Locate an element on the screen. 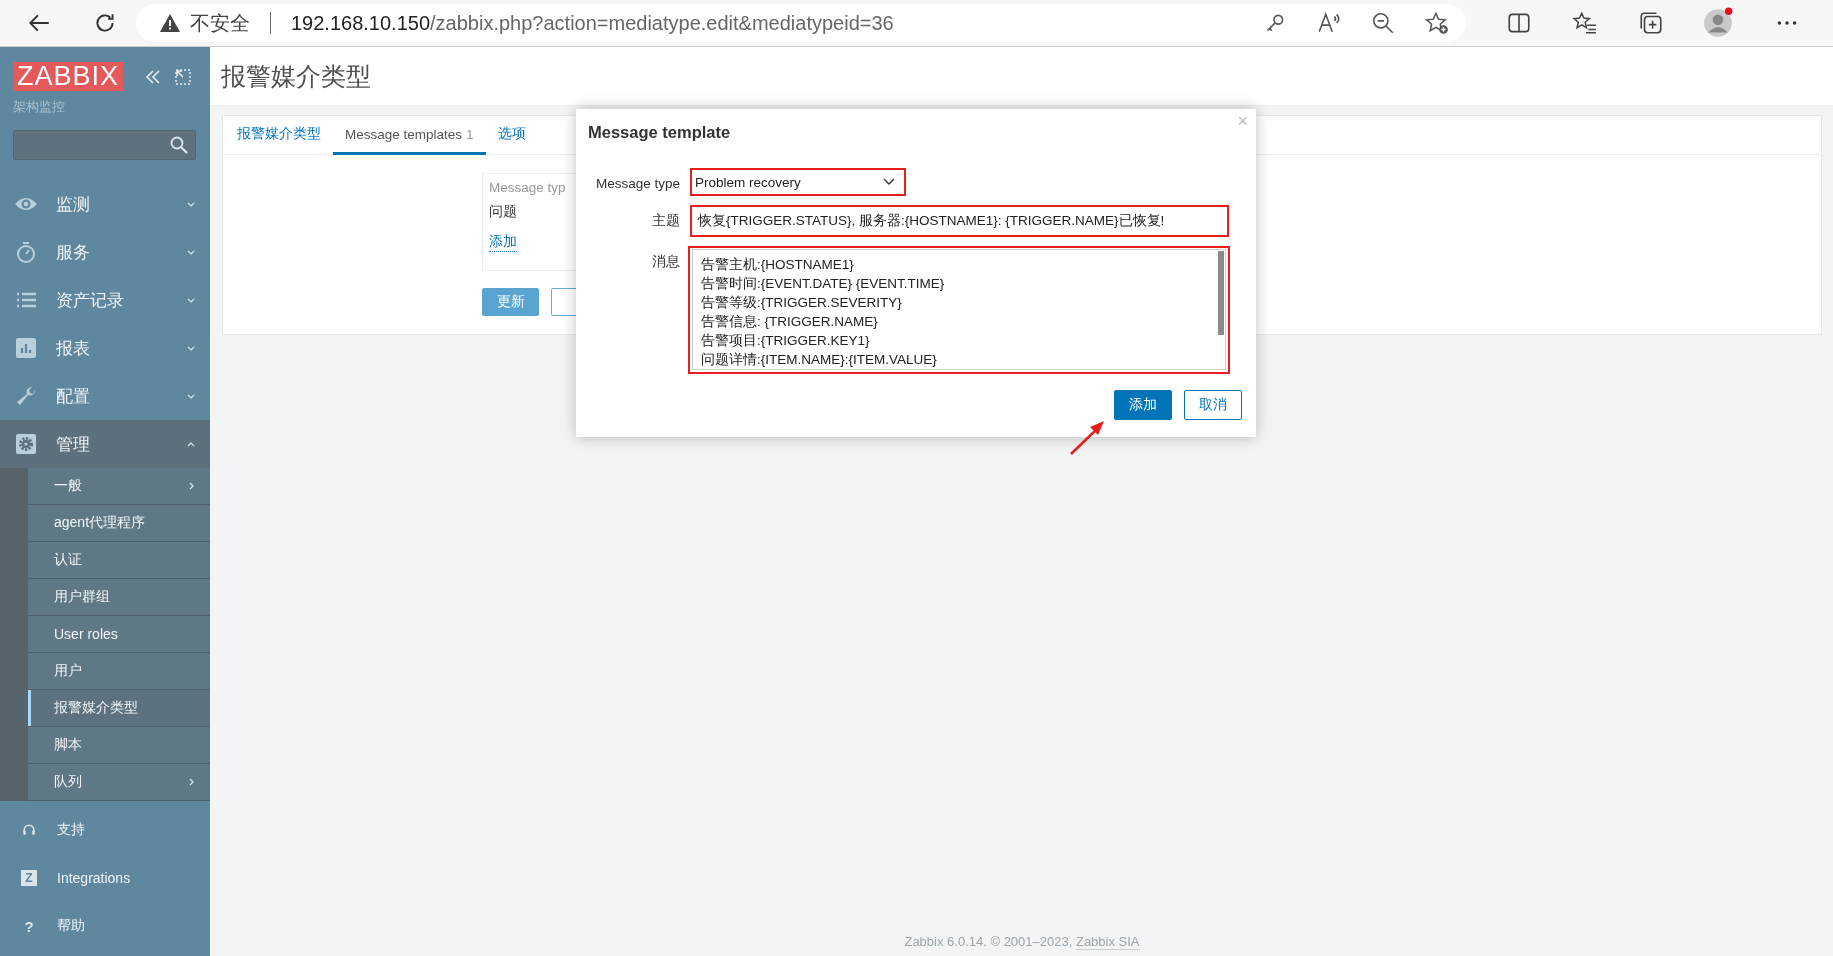  menu-item: 资产记录 is located at coordinates (105, 300).